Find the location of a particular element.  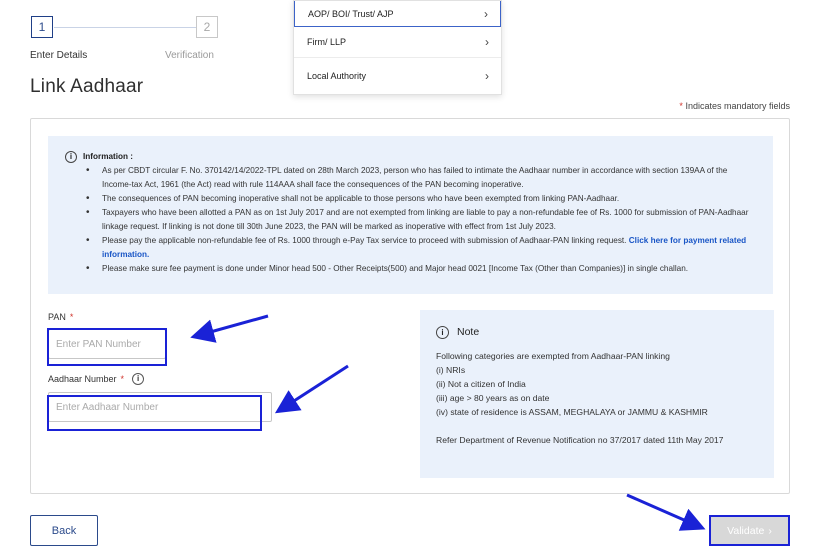

list-item: (ii) Not a citizen of India is located at coordinates (481, 384).